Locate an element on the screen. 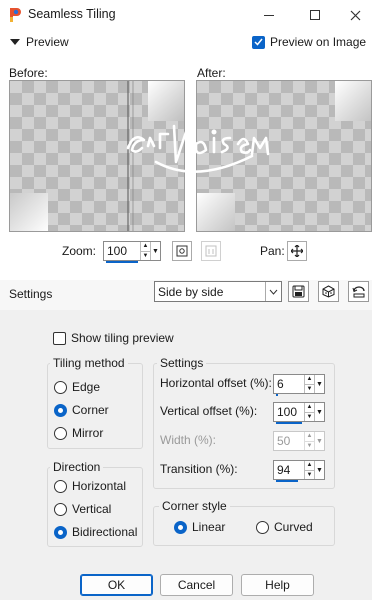 This screenshot has height=600, width=372. horizontal-offset-label: Horizontal offset (%): is located at coordinates (216, 383).